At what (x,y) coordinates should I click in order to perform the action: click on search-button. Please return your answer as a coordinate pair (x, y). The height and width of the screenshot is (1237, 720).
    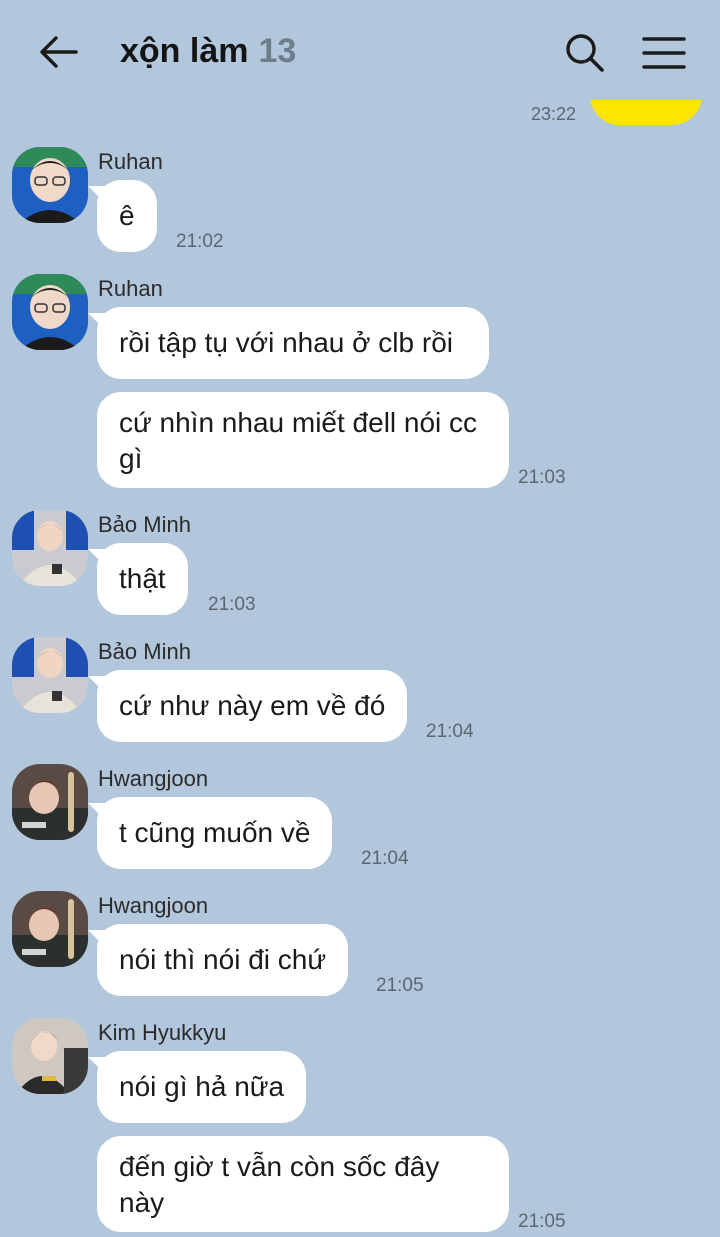
    Looking at the image, I should click on (585, 53).